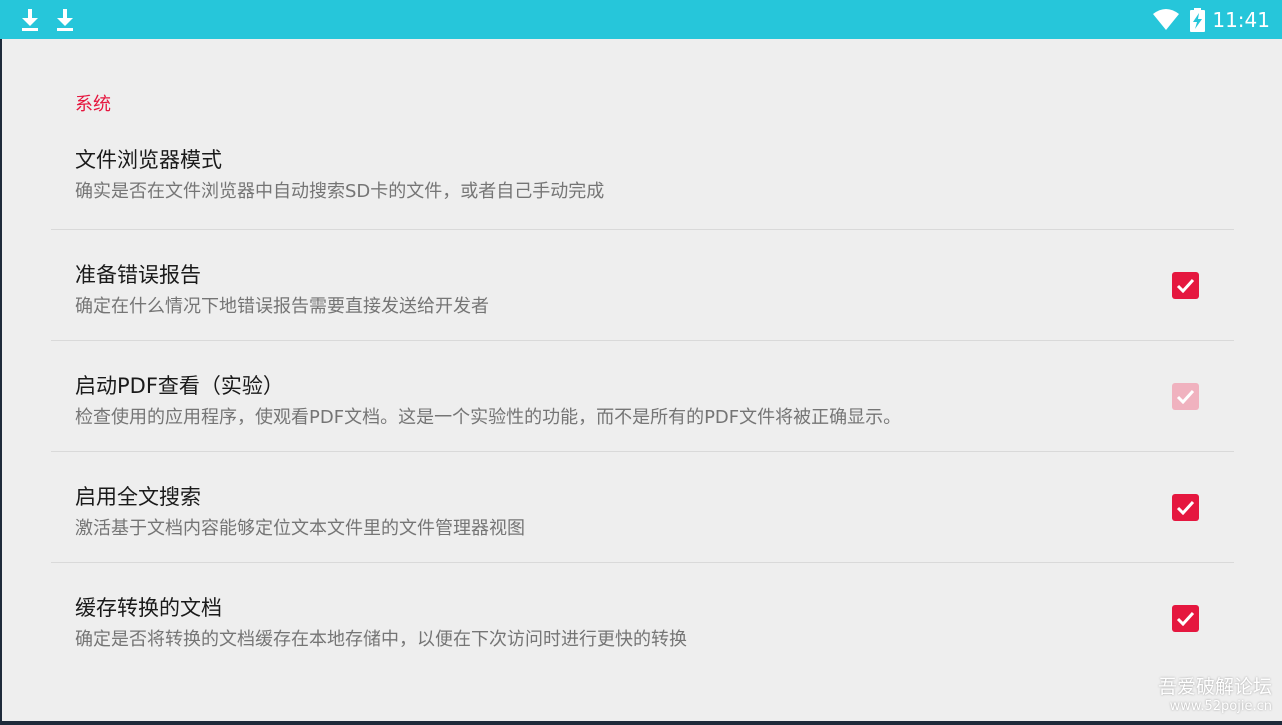  Describe the element at coordinates (138, 275) in the screenshot. I see `preference-title: 准备错误报告` at that location.